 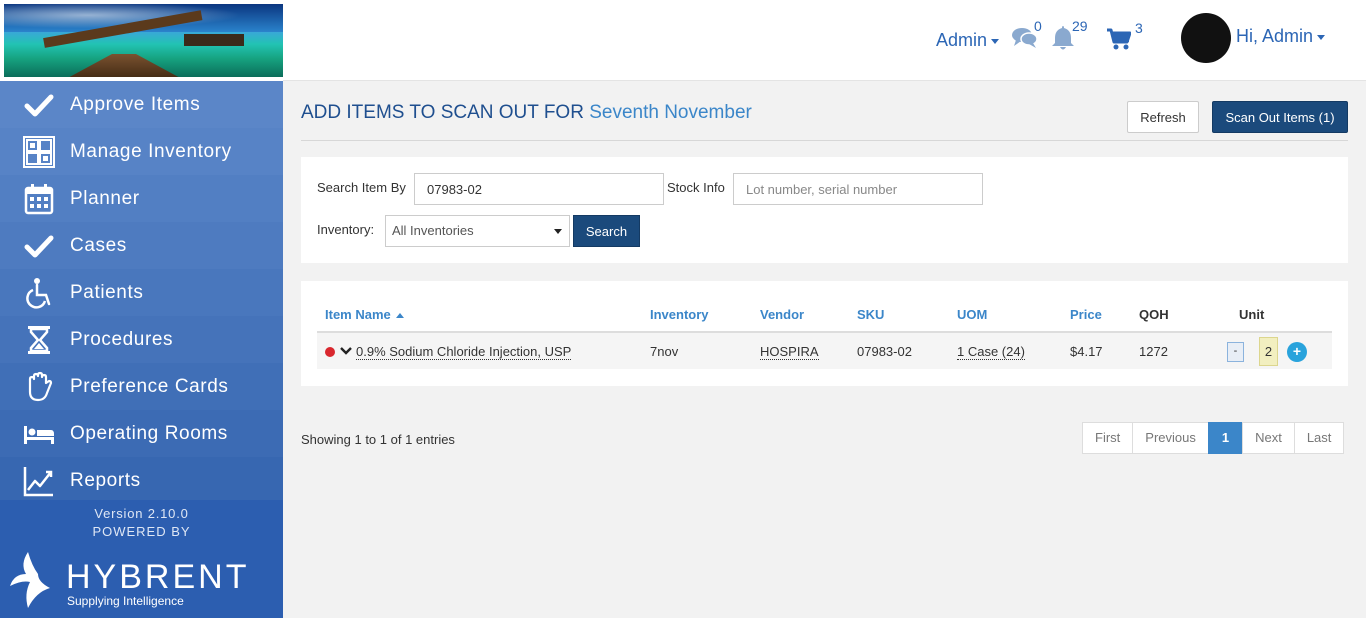 What do you see at coordinates (1154, 314) in the screenshot?
I see `column-header-qoh: QOH` at bounding box center [1154, 314].